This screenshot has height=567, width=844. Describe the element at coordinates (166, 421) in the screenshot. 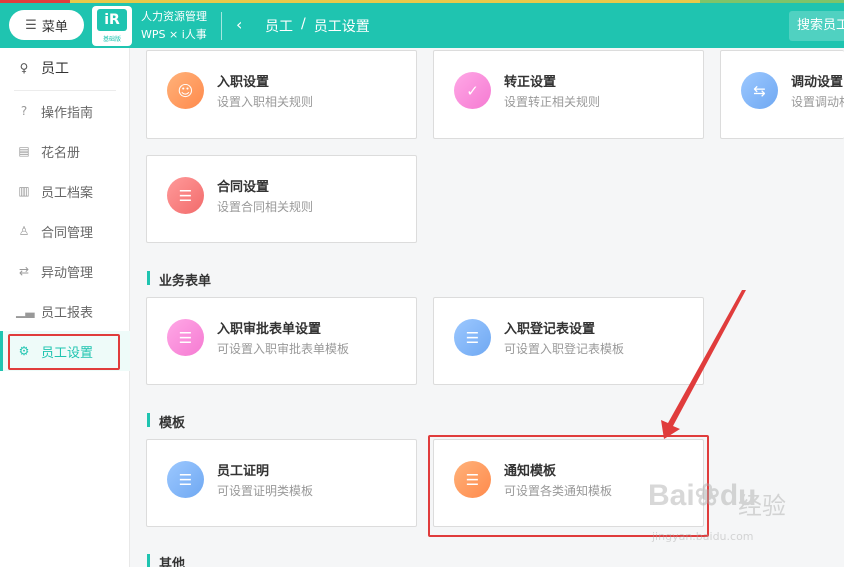

I see `section-title-templates: 模板` at that location.